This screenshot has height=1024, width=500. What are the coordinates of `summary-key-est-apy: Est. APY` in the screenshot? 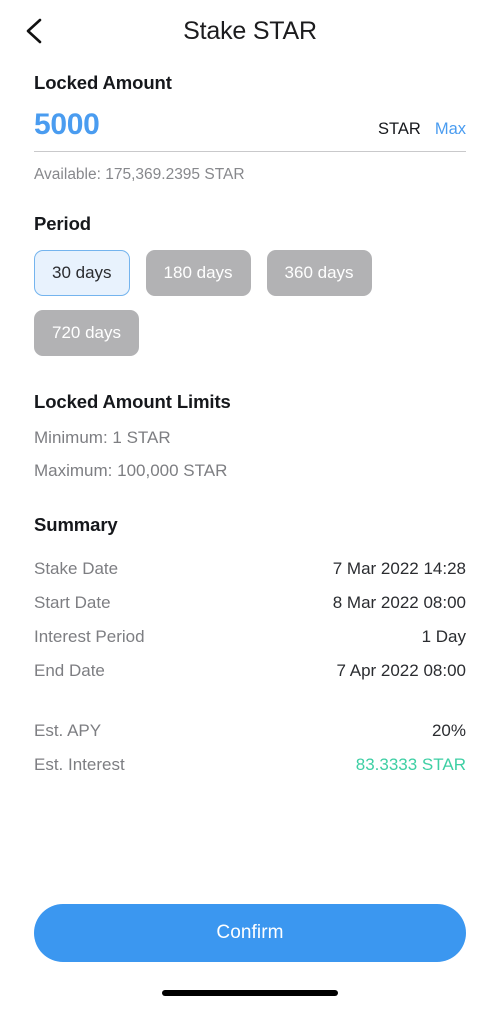 It's located at (68, 730).